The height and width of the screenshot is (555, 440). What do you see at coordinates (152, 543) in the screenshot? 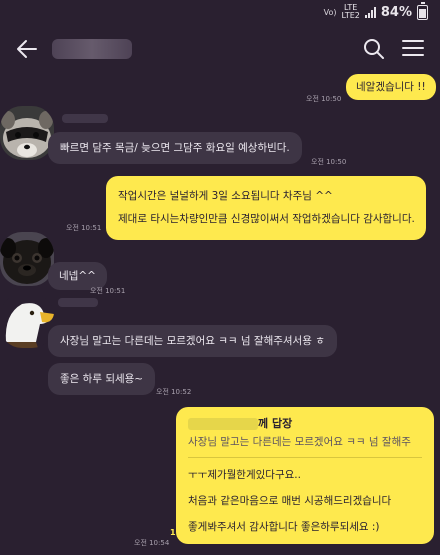
I see `message-time: 오전 10:54` at bounding box center [152, 543].